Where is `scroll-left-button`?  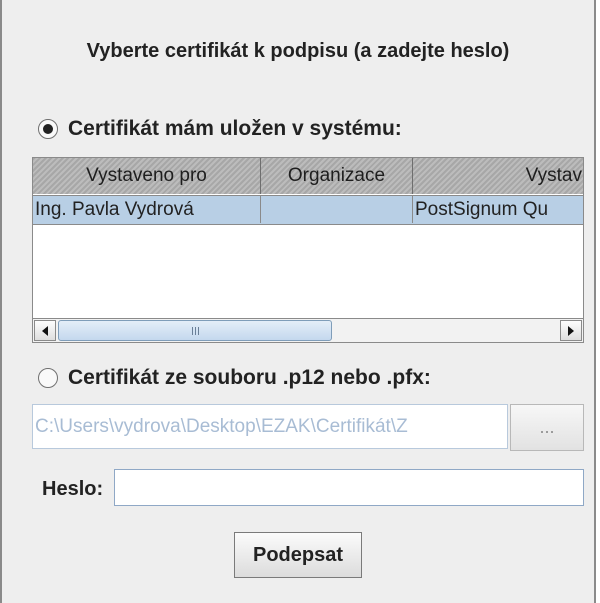 scroll-left-button is located at coordinates (45, 330).